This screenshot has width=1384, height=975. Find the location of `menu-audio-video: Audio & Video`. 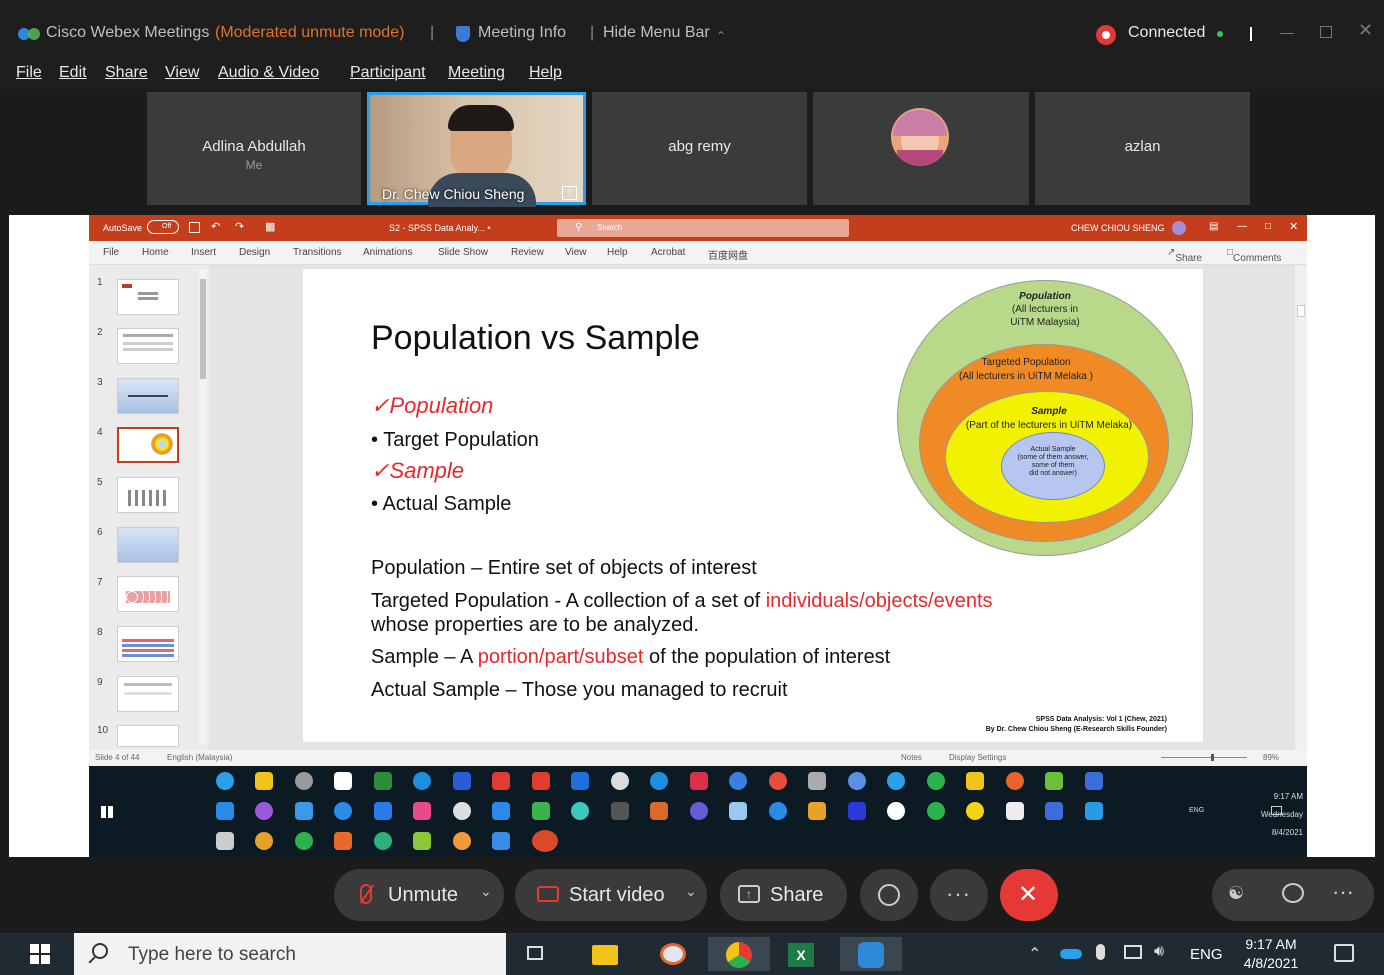

menu-audio-video: Audio & Video is located at coordinates (268, 73).